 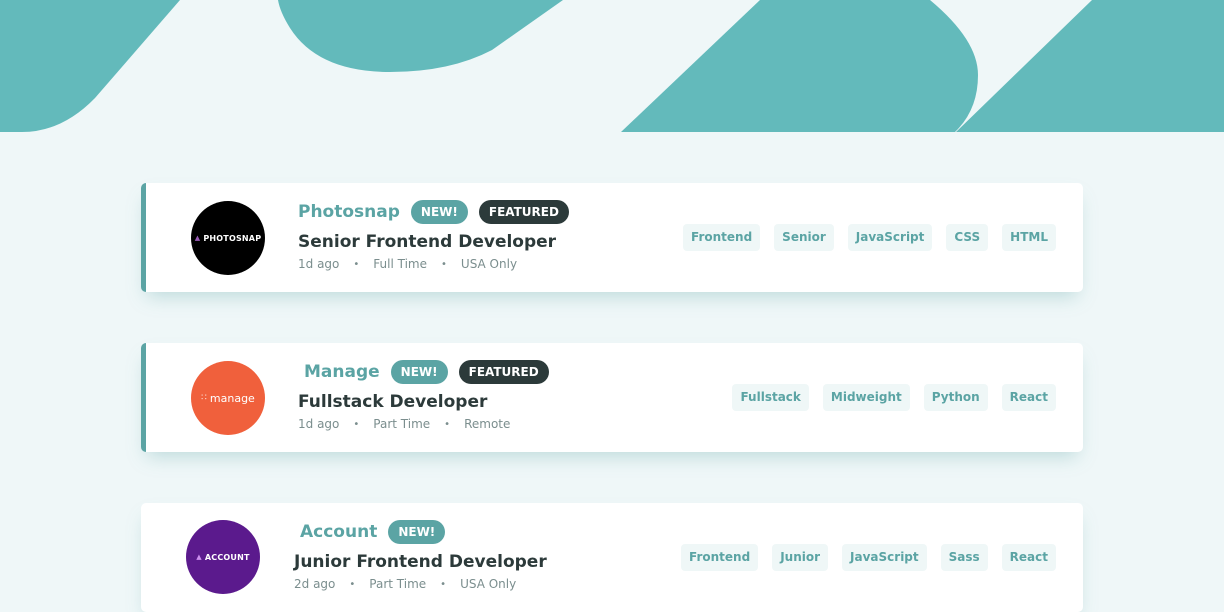 I want to click on company-name: Photosnap, so click(x=349, y=212).